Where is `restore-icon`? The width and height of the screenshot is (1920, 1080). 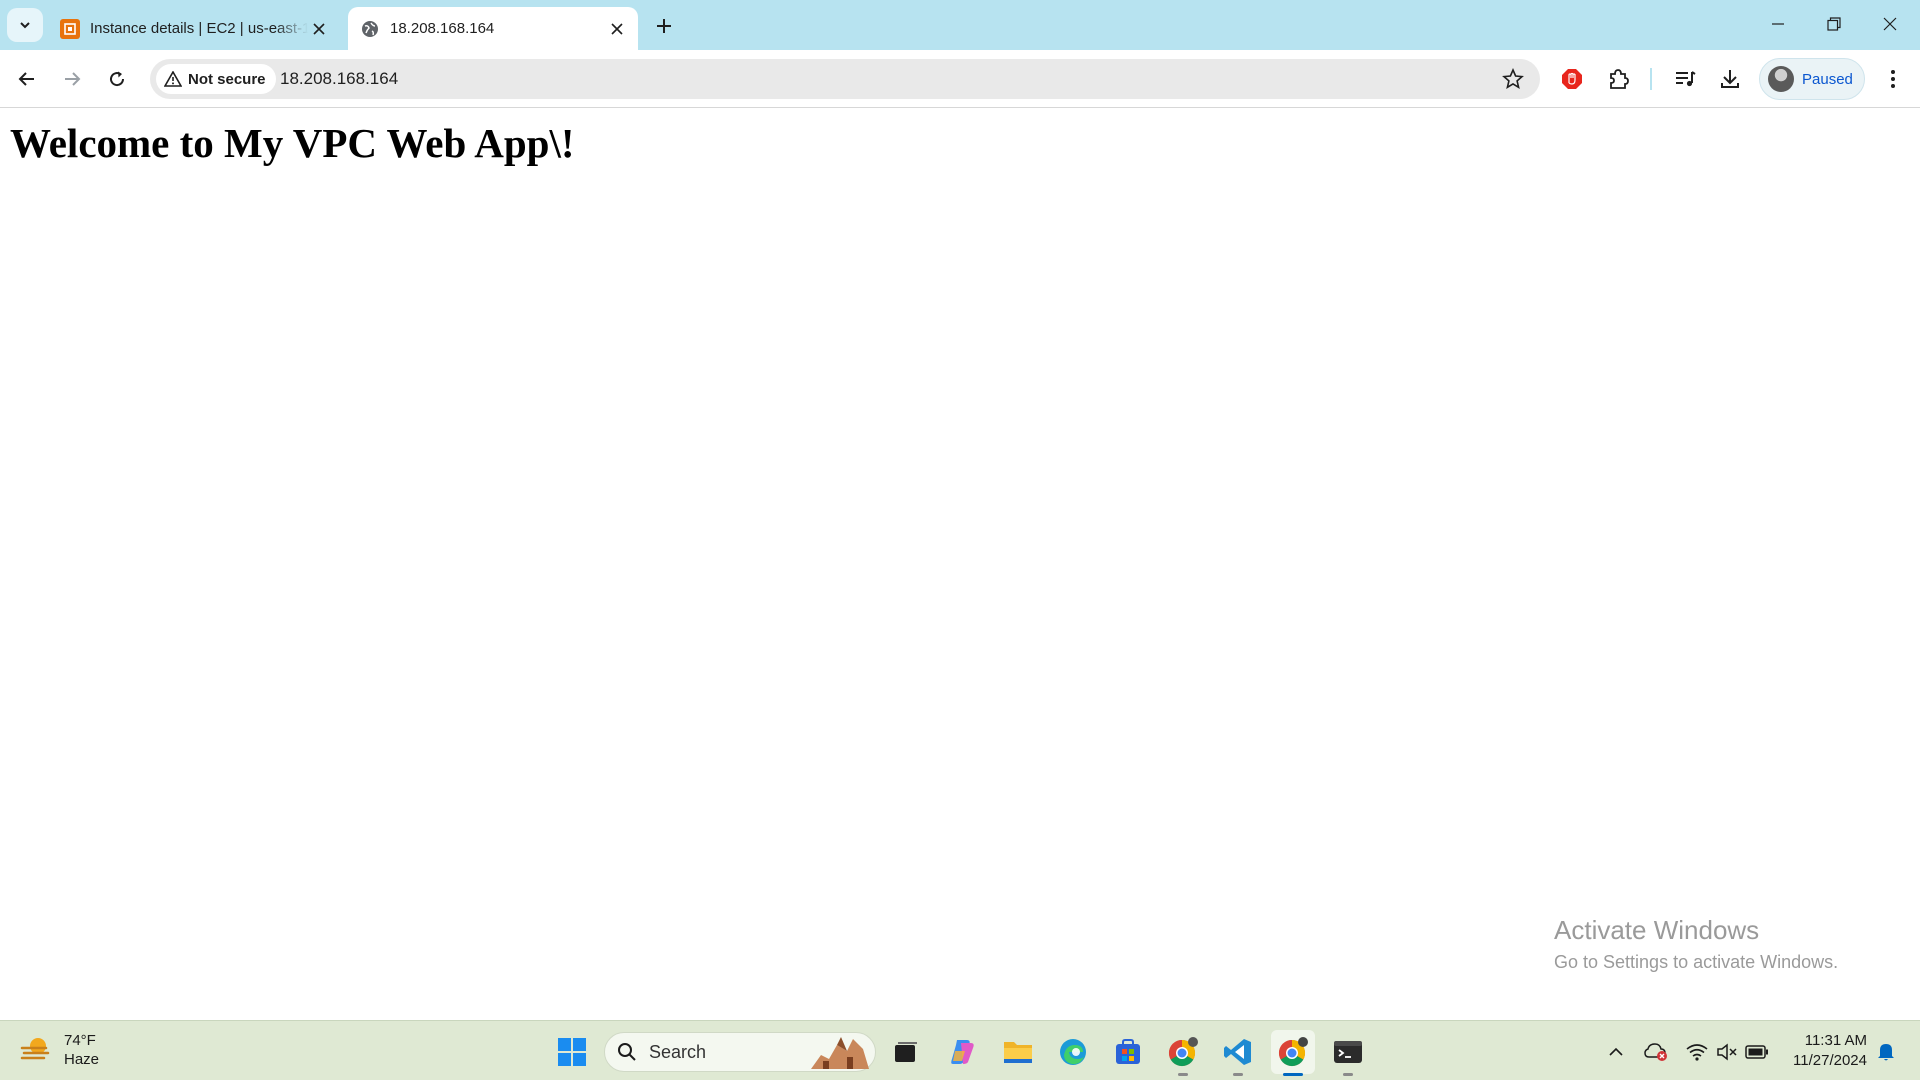 restore-icon is located at coordinates (1834, 24).